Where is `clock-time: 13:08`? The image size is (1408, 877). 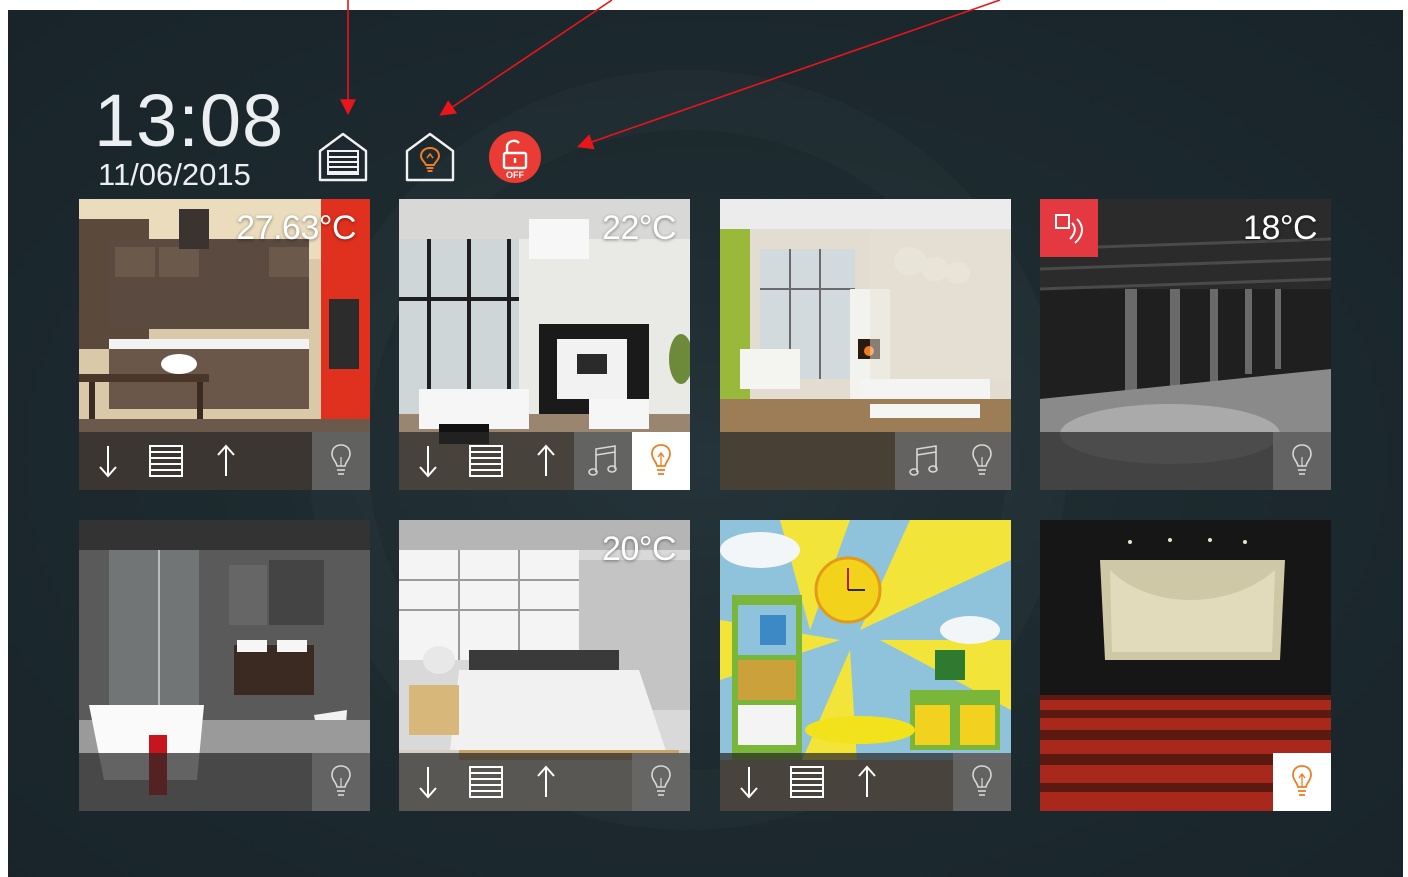
clock-time: 13:08 is located at coordinates (189, 120).